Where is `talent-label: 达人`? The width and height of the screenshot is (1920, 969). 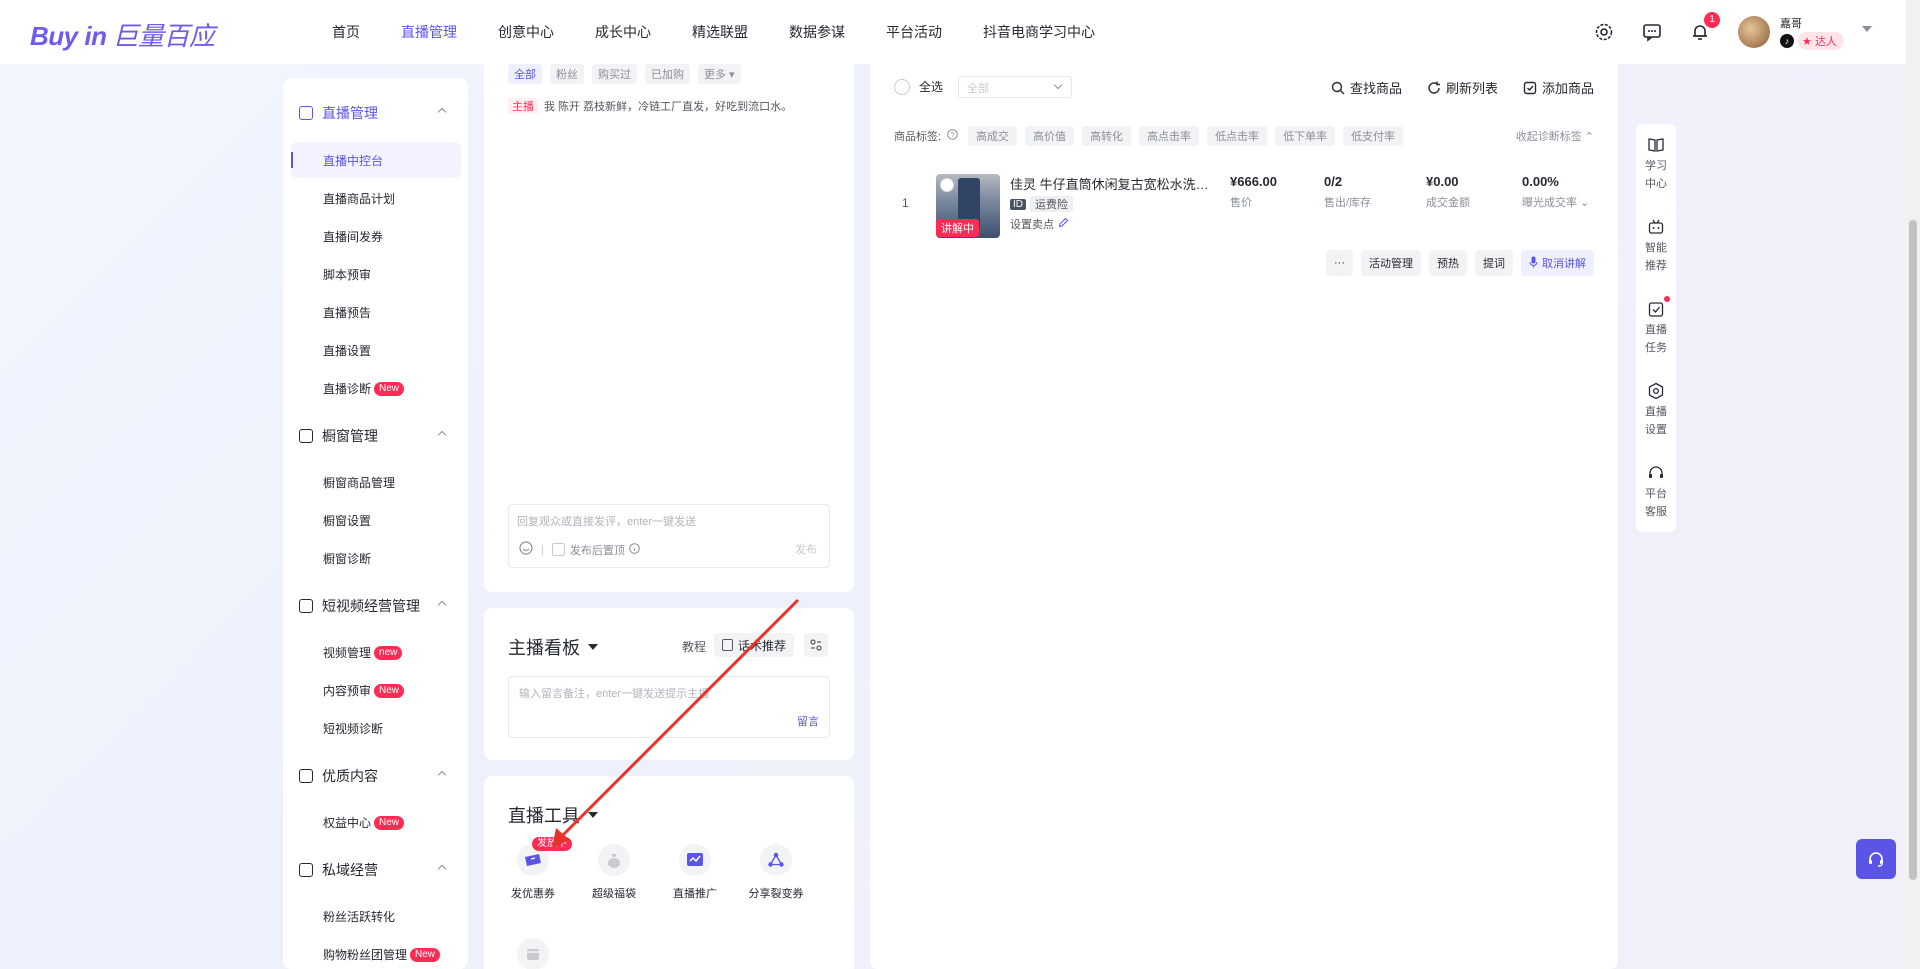
talent-label: 达人 is located at coordinates (1825, 42).